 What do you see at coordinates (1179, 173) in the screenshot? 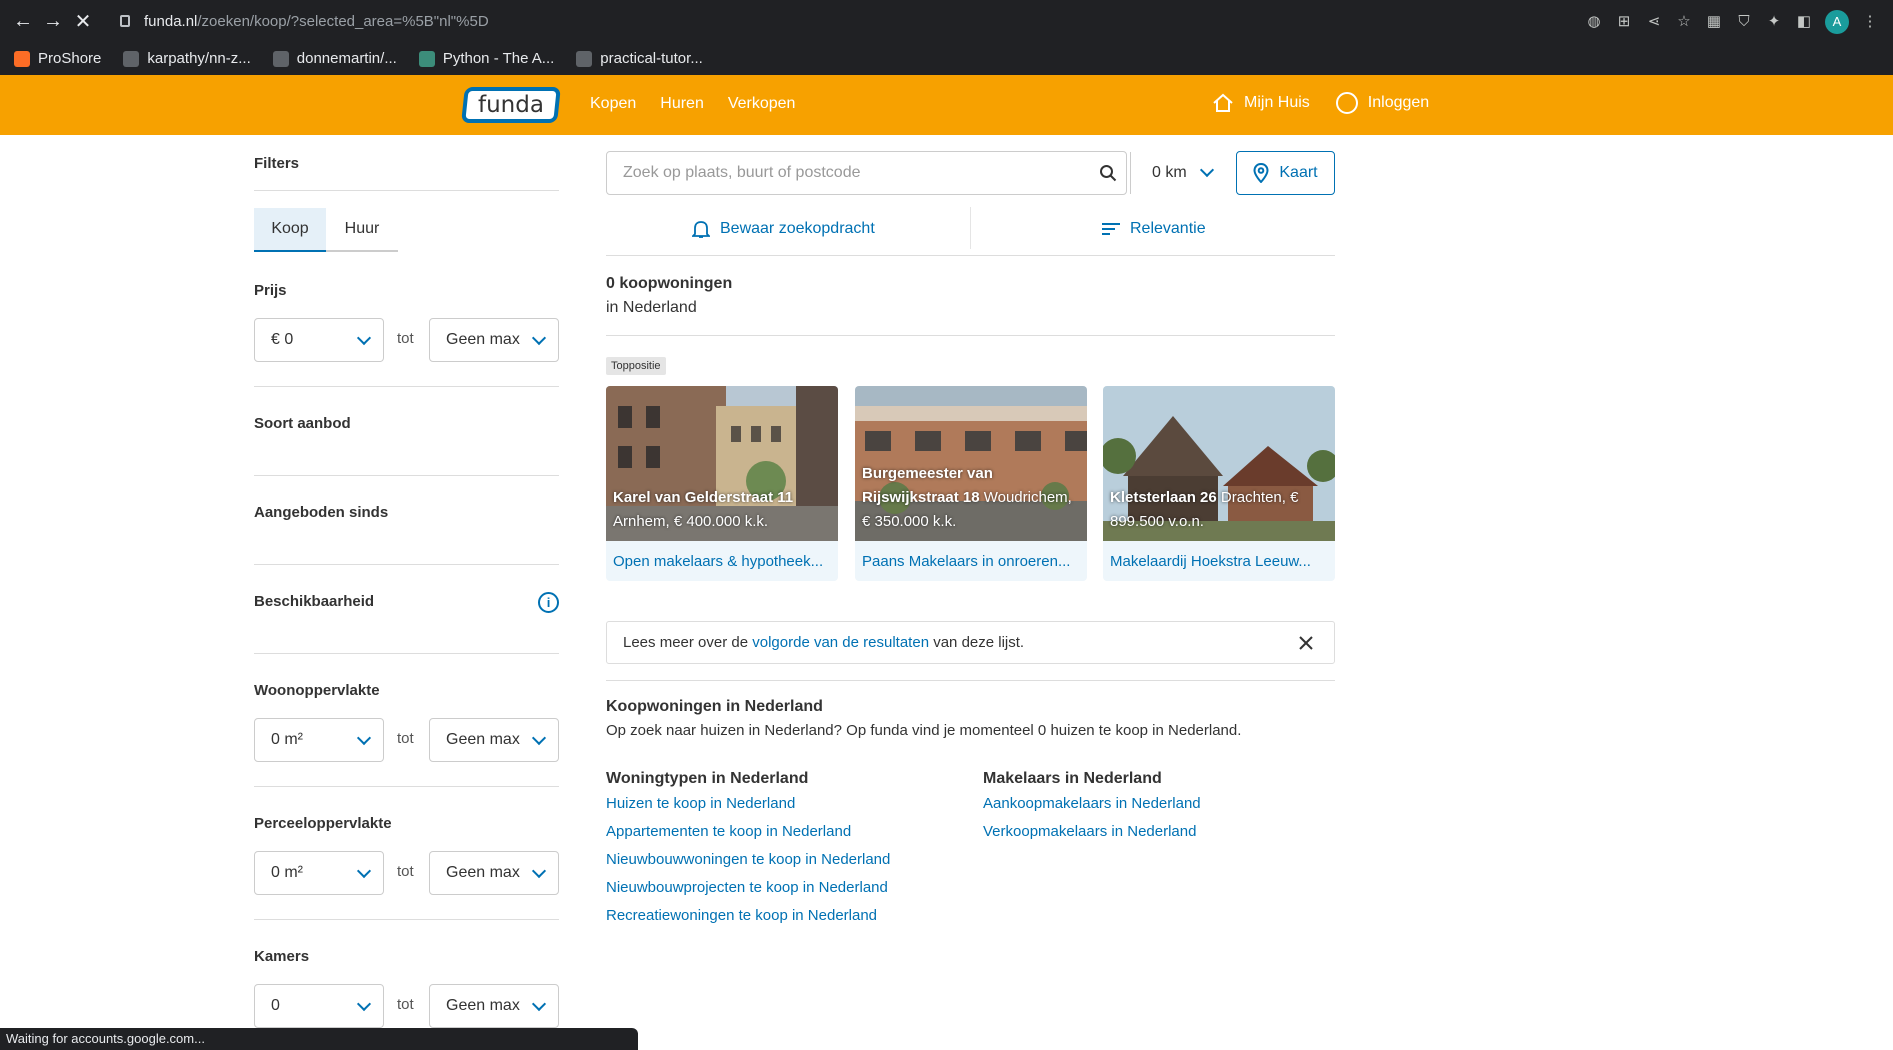
I see `radius-select: 0 km` at bounding box center [1179, 173].